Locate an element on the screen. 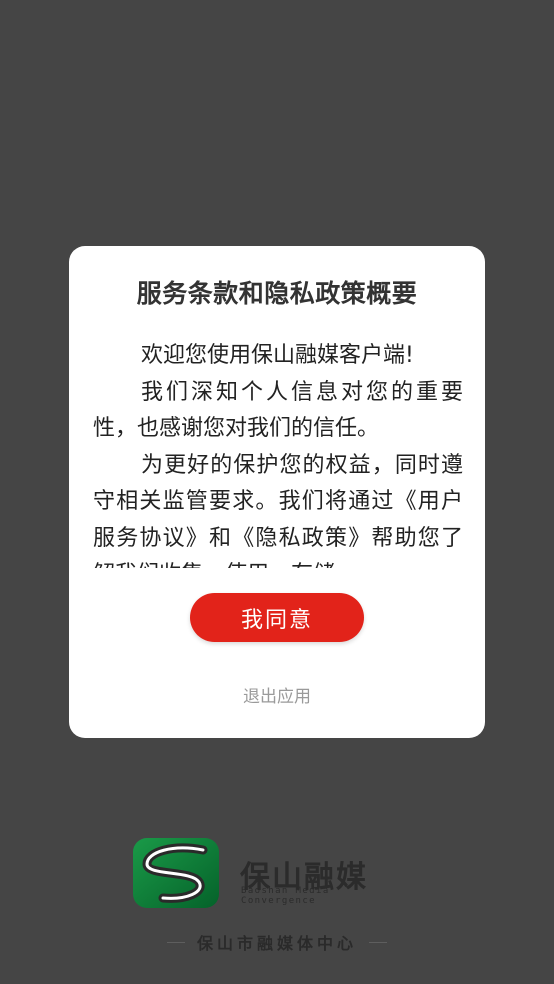 The image size is (554, 984). brand-logo-block: 保山融媒 Baoshan Media Convergence is located at coordinates (263, 876).